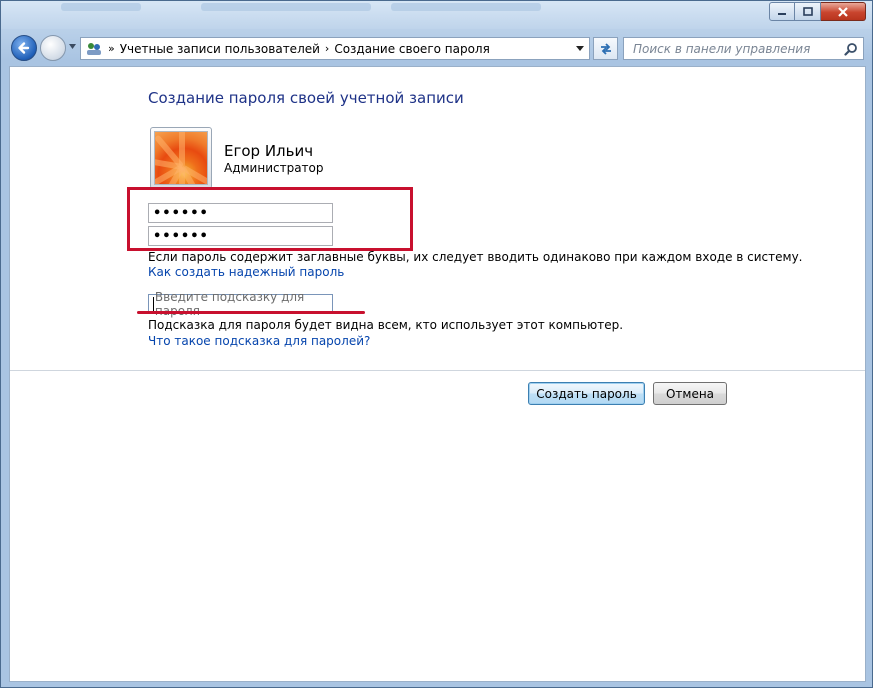  What do you see at coordinates (94, 48) in the screenshot?
I see `control-panel-icon` at bounding box center [94, 48].